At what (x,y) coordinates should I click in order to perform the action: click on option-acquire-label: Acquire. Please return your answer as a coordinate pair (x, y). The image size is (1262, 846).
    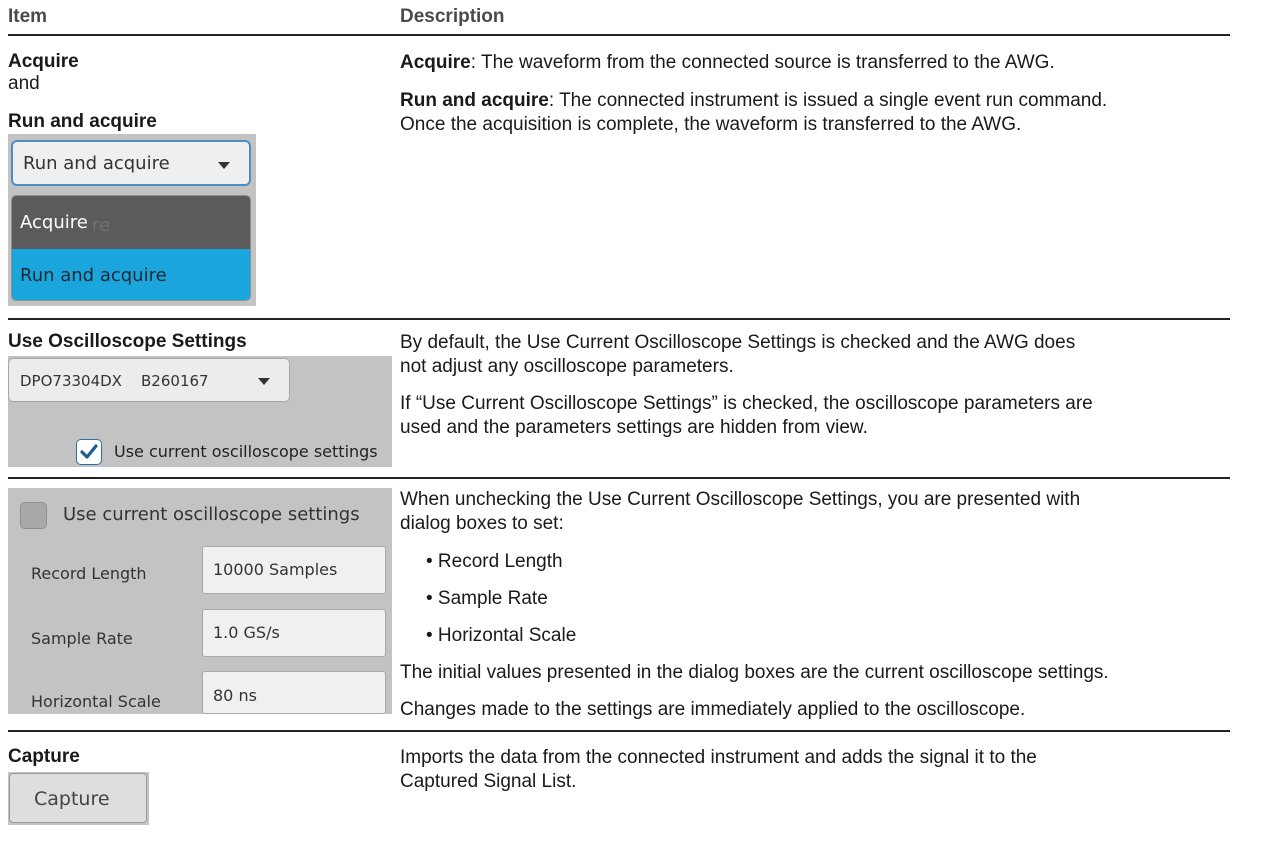
    Looking at the image, I should click on (54, 222).